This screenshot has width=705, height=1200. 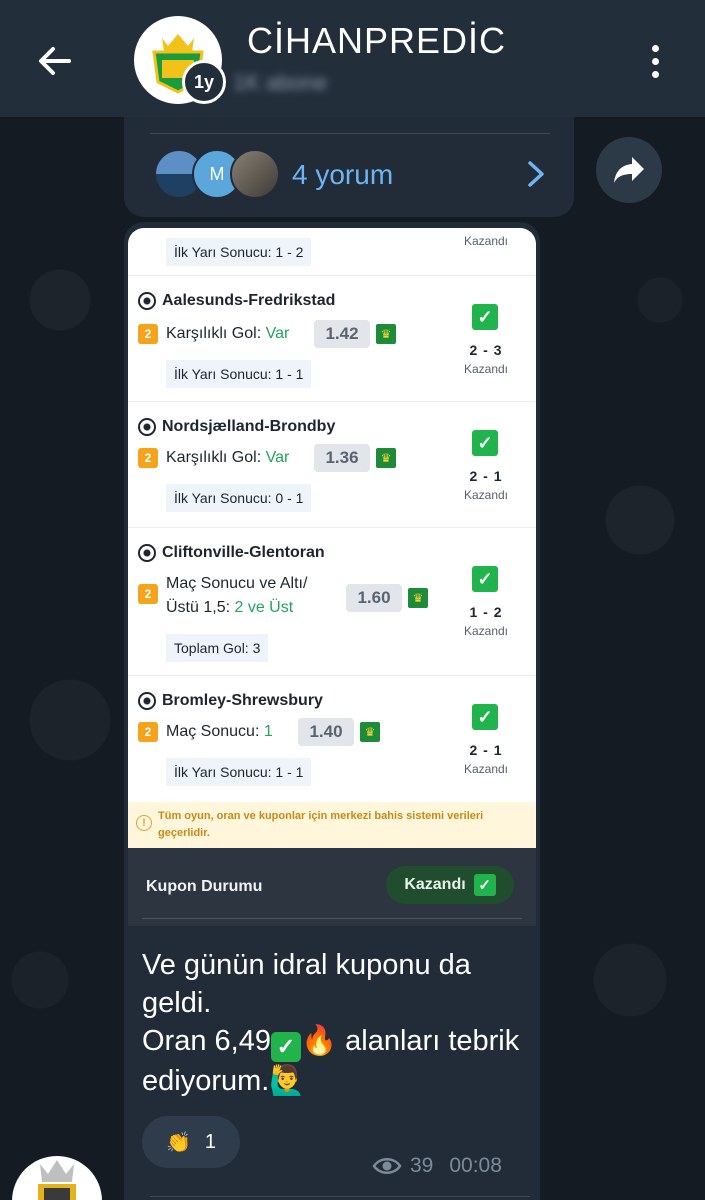 What do you see at coordinates (332, 252) in the screenshot?
I see `match-row-partial: İlk Yarı Sonucu: 1 - 2 Kazandı` at bounding box center [332, 252].